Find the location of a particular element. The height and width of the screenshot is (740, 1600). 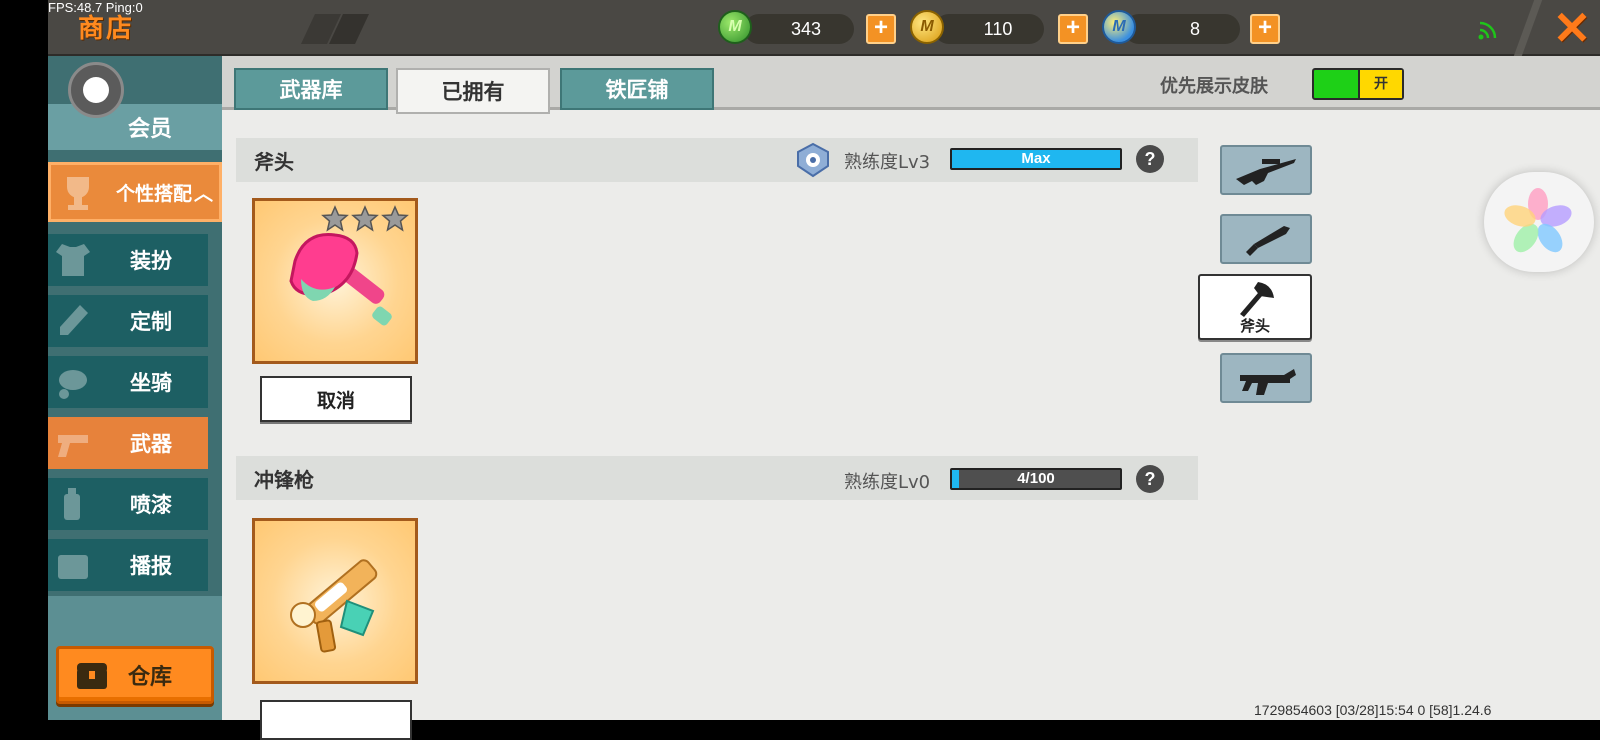

sidebar-group-outfit: 个性搭配 ︿ is located at coordinates (135, 192).